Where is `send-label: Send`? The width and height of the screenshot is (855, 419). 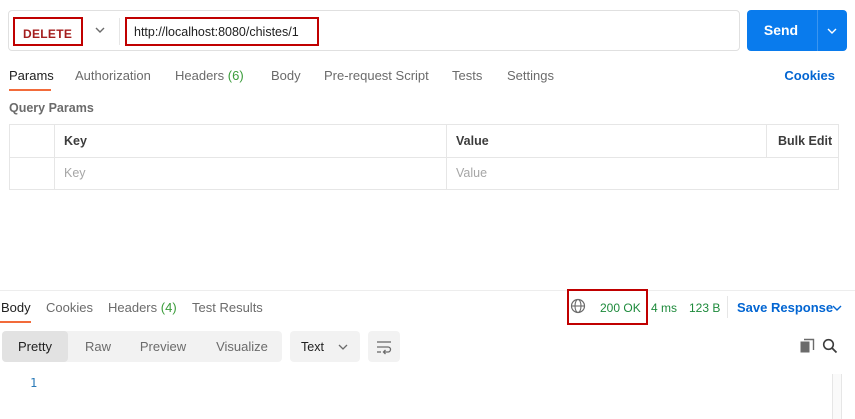
send-label: Send is located at coordinates (781, 30).